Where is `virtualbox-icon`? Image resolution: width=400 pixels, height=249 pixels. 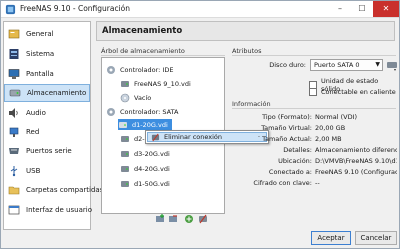
virtualbox-icon is located at coordinates (10, 9).